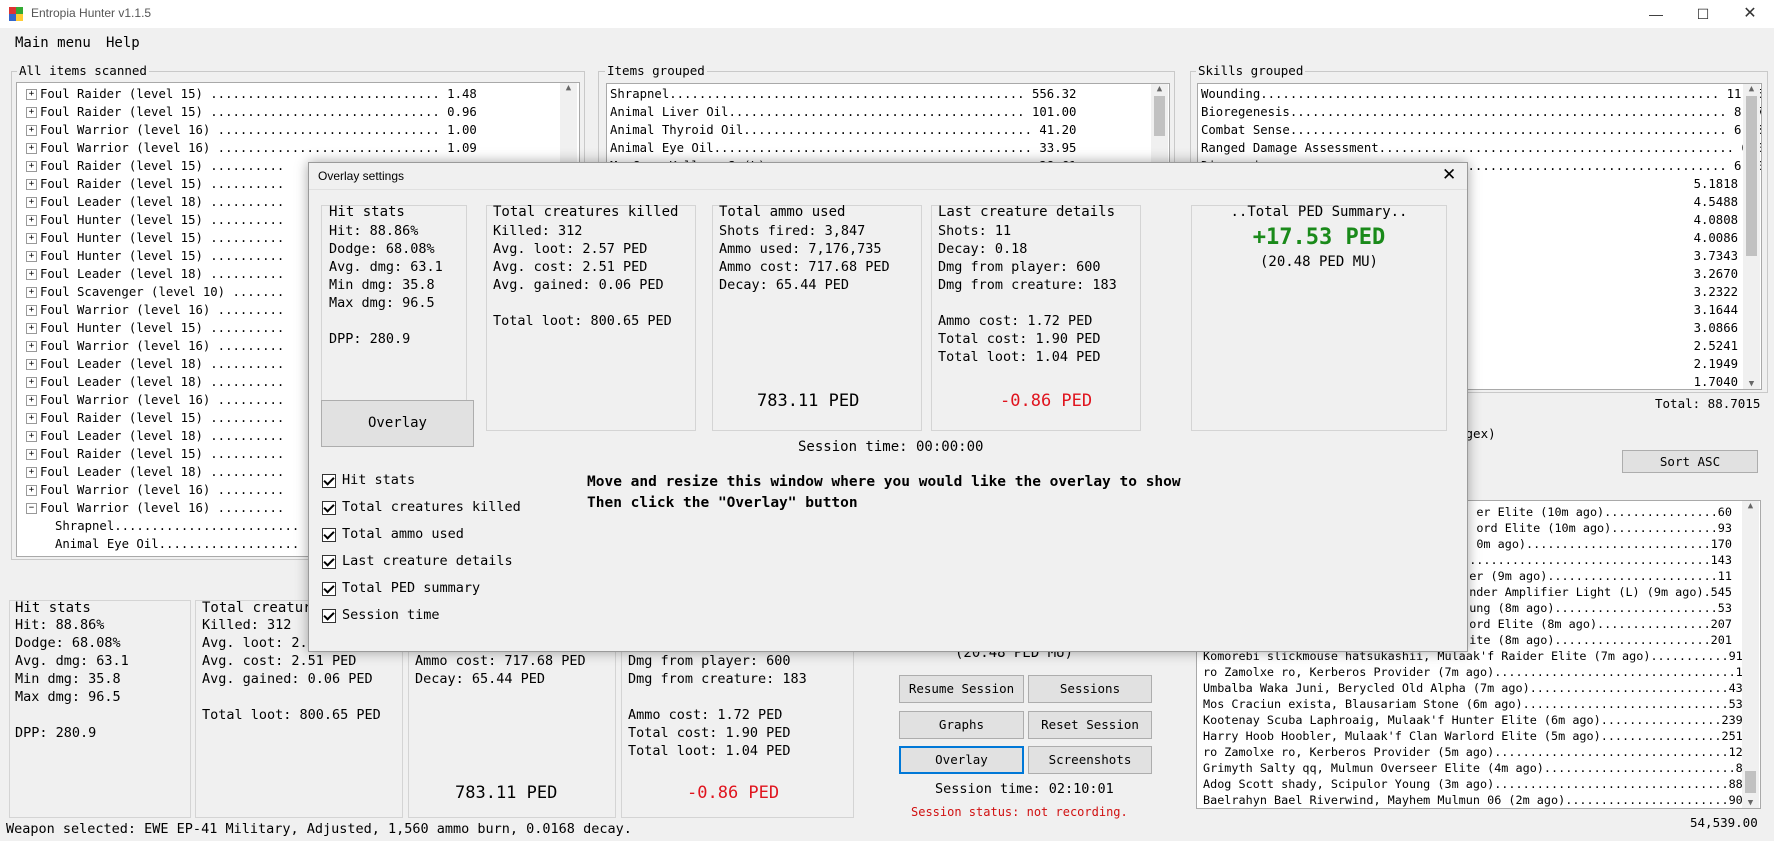  Describe the element at coordinates (784, 285) in the screenshot. I see `overlay-decay: Decay: 65.44 PED` at that location.